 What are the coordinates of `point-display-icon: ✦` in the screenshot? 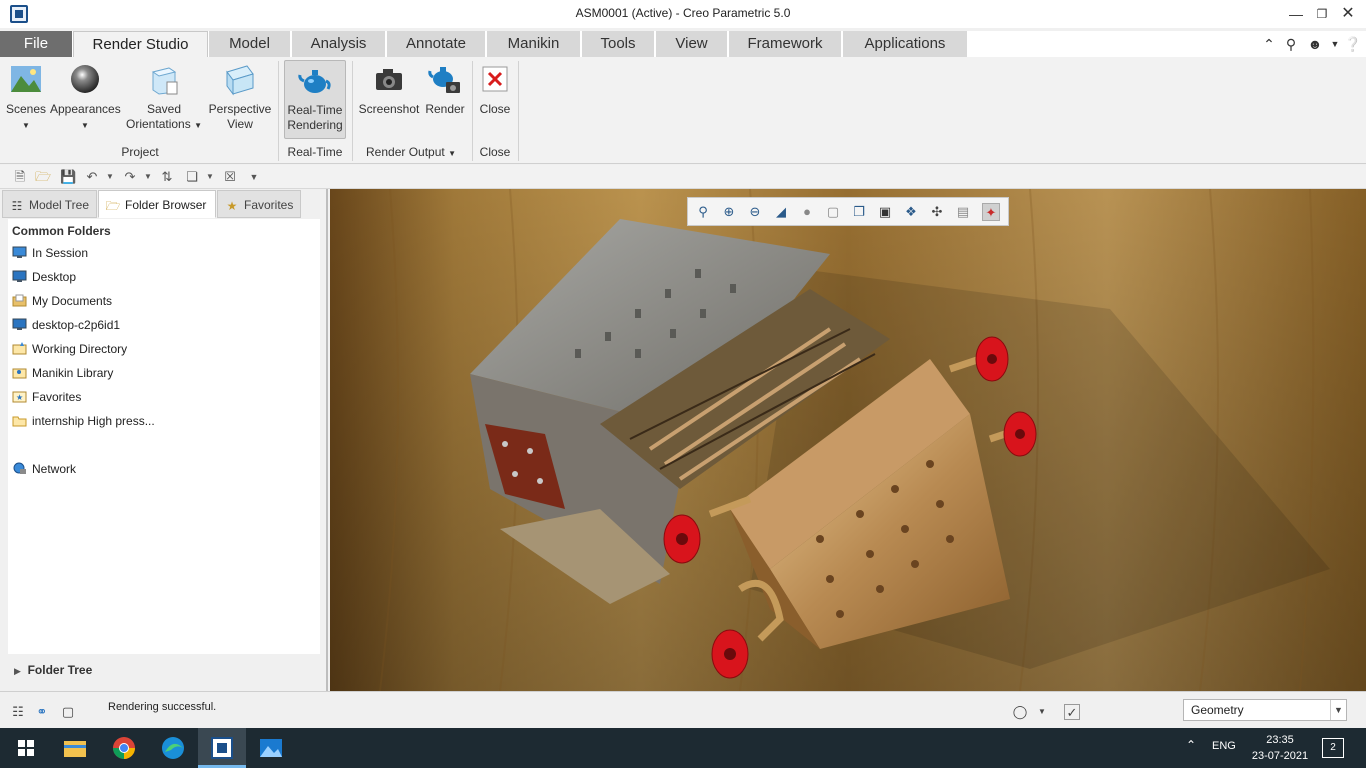 It's located at (991, 212).